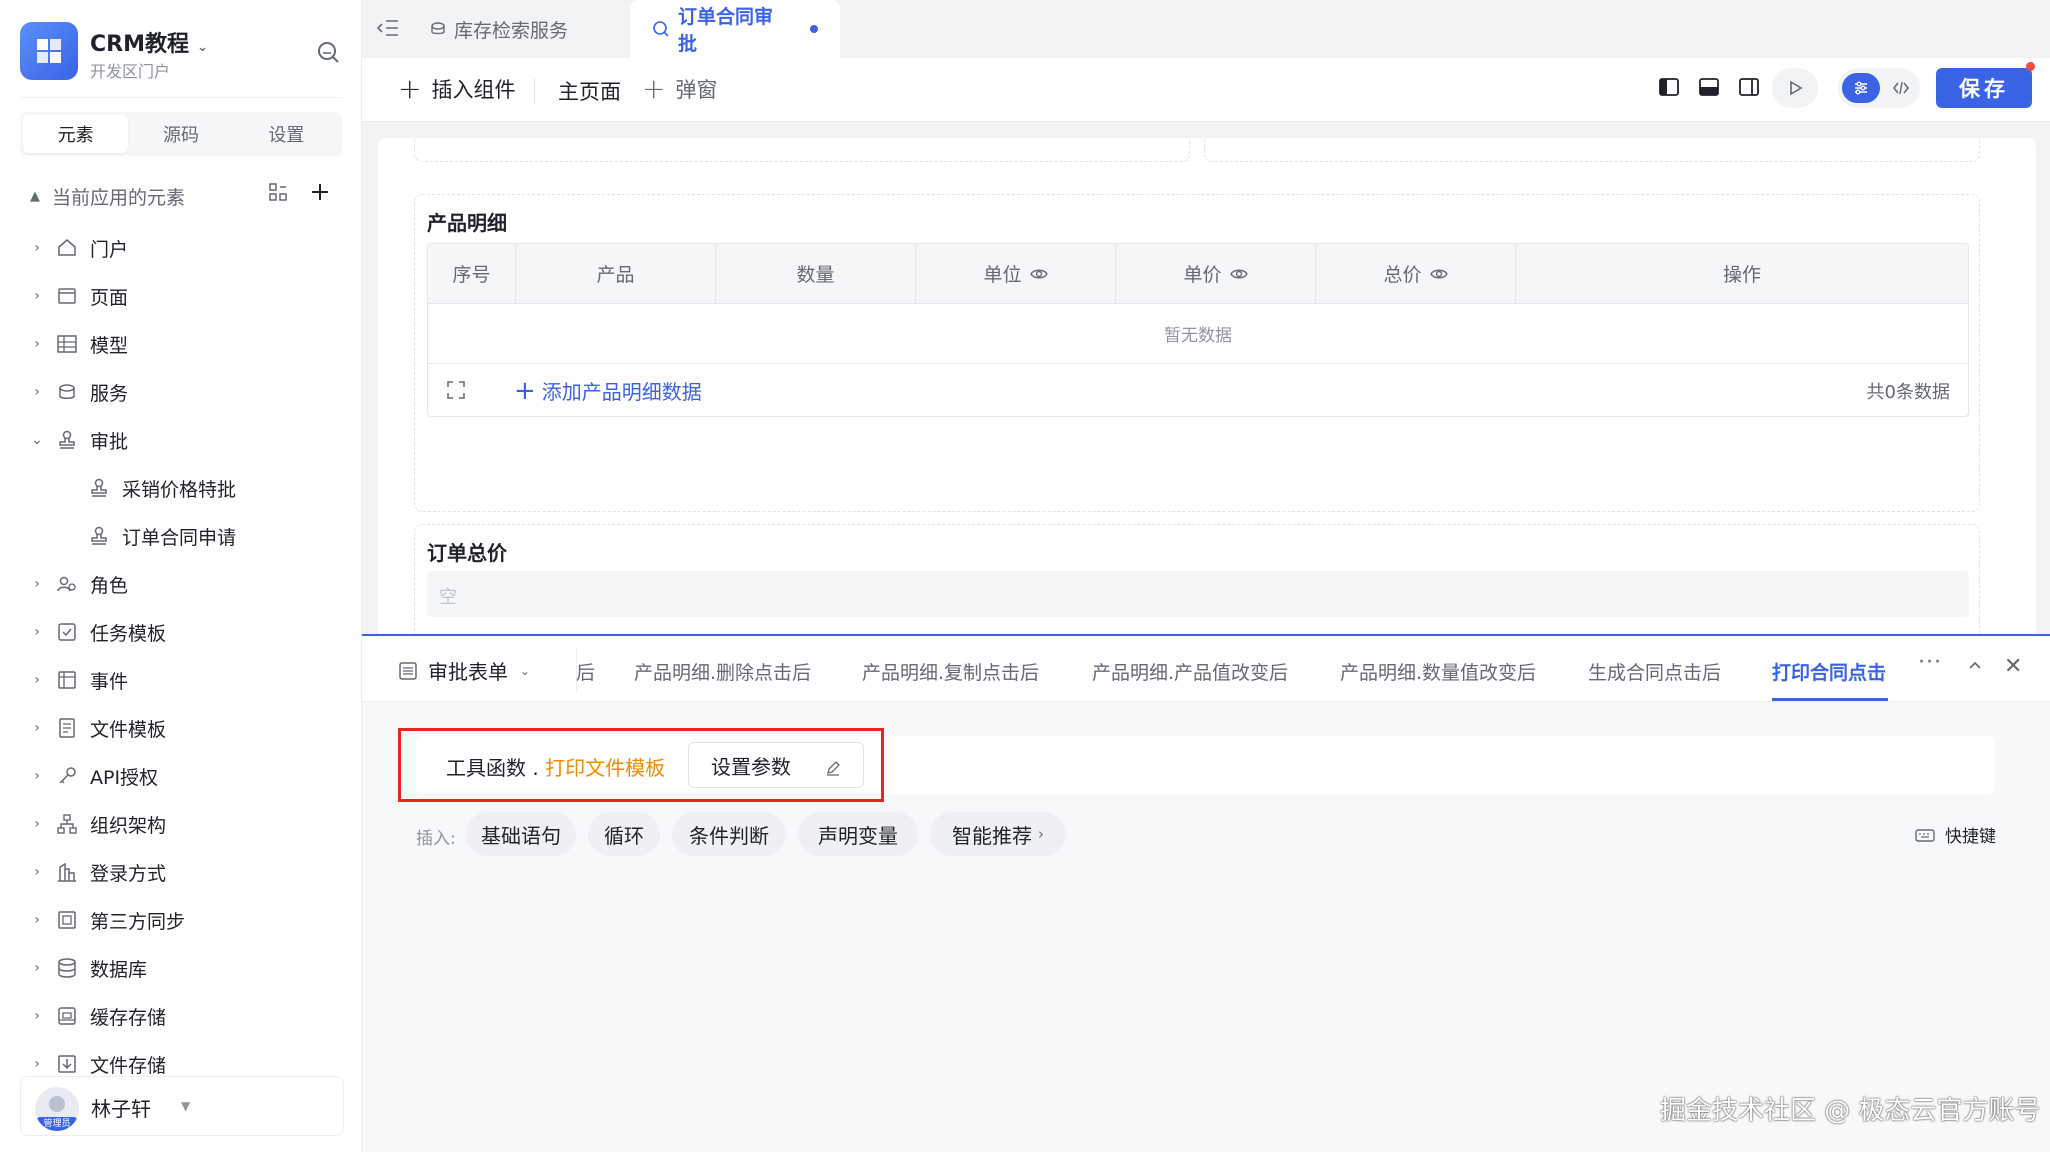  What do you see at coordinates (679, 89) in the screenshot?
I see `popup-button: + 弹窗` at bounding box center [679, 89].